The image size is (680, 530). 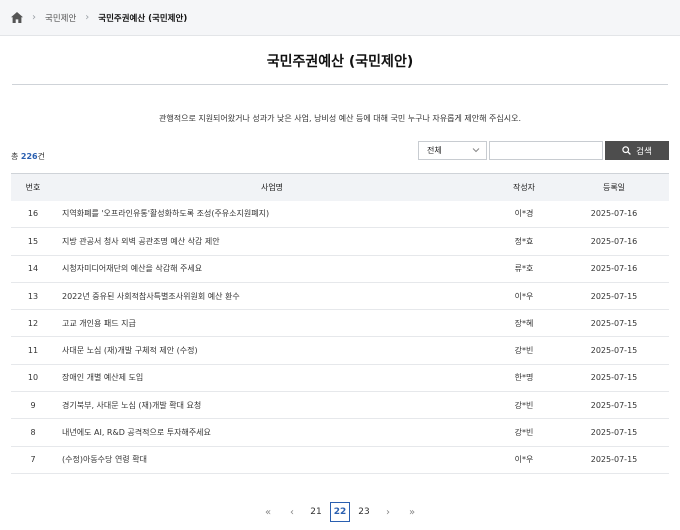 I want to click on row-title-link: (수정)아동수당 연령 확대, so click(x=272, y=459).